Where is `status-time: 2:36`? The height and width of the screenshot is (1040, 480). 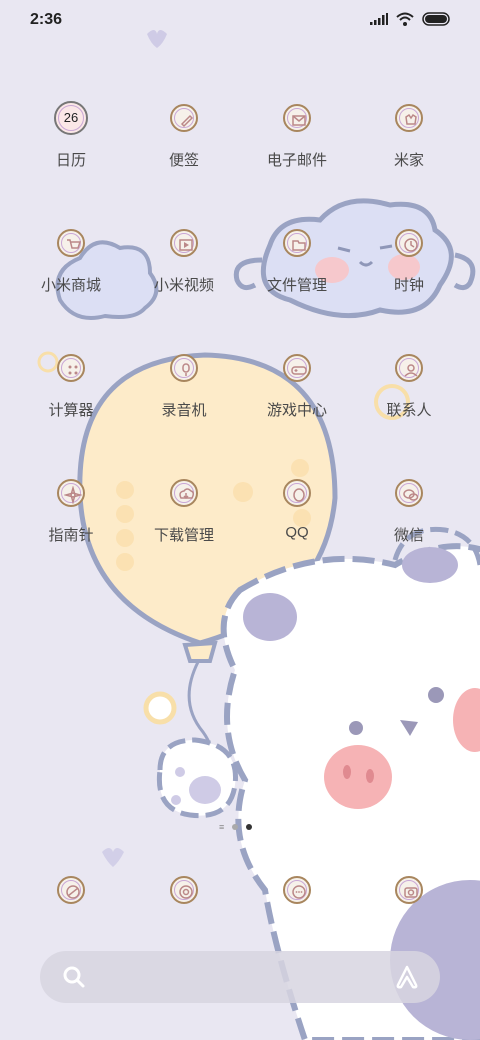 status-time: 2:36 is located at coordinates (46, 19).